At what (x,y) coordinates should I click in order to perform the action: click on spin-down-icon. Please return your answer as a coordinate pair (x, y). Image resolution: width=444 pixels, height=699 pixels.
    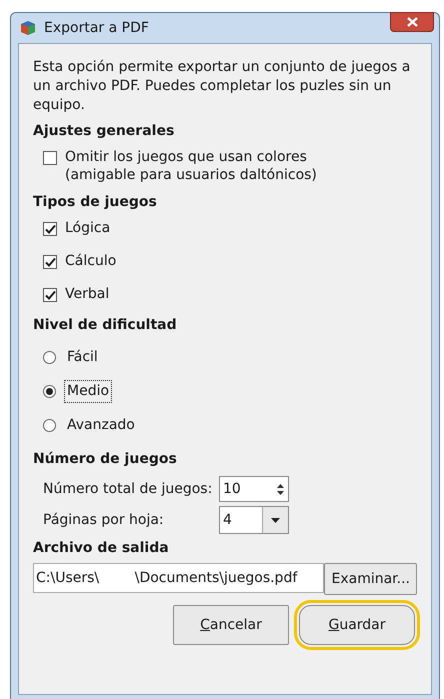
    Looking at the image, I should click on (280, 492).